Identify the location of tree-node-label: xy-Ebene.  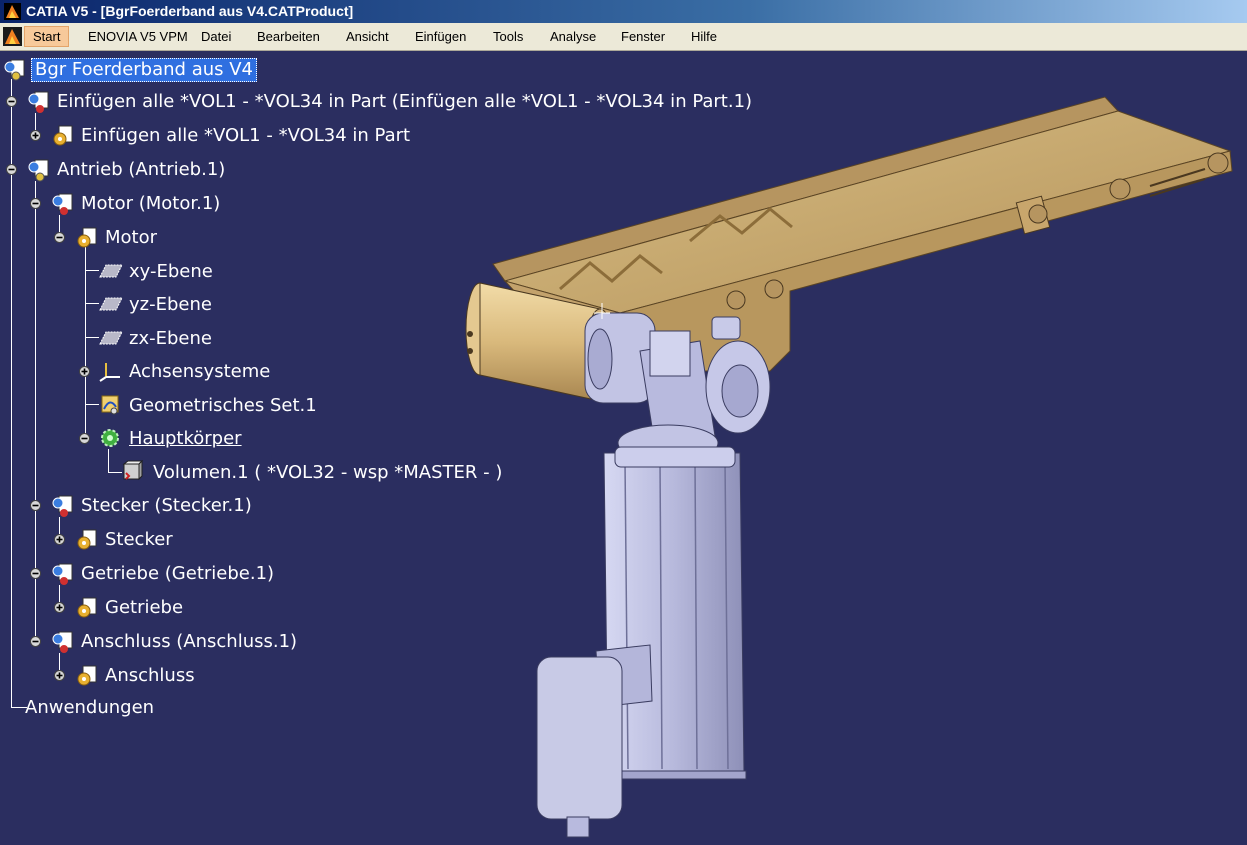
(171, 272).